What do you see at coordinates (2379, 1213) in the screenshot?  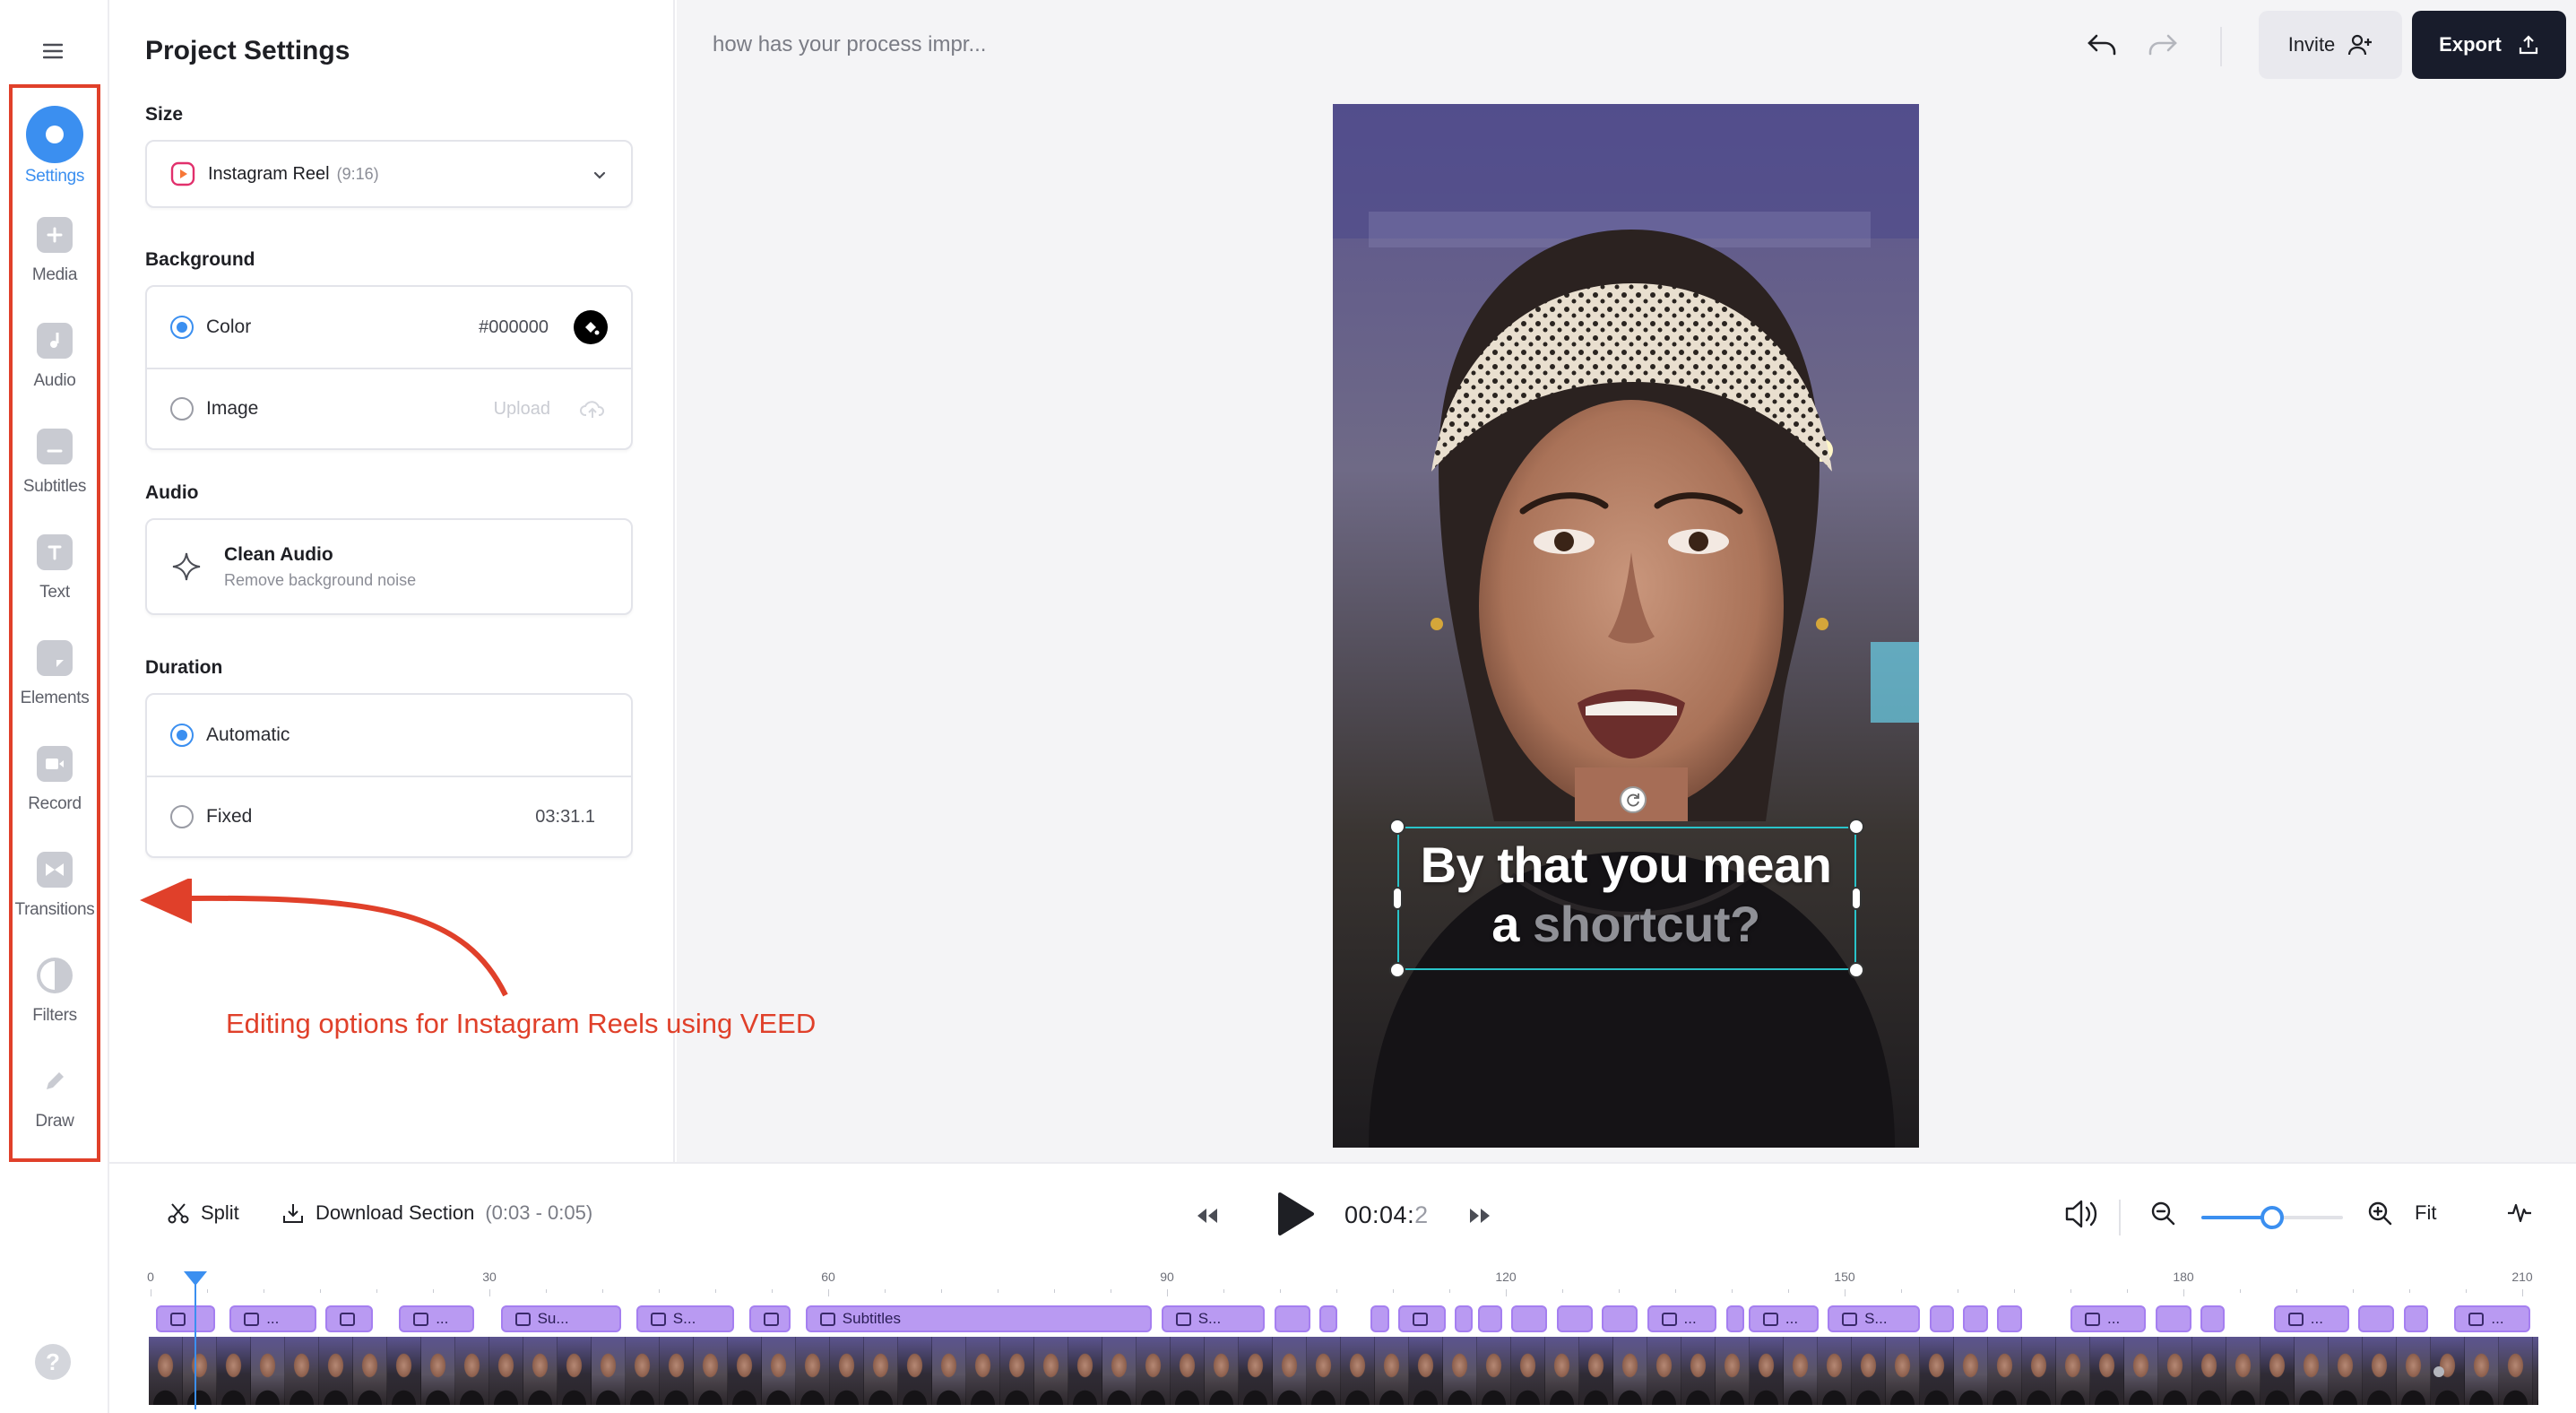 I see `zoom-in-icon` at bounding box center [2379, 1213].